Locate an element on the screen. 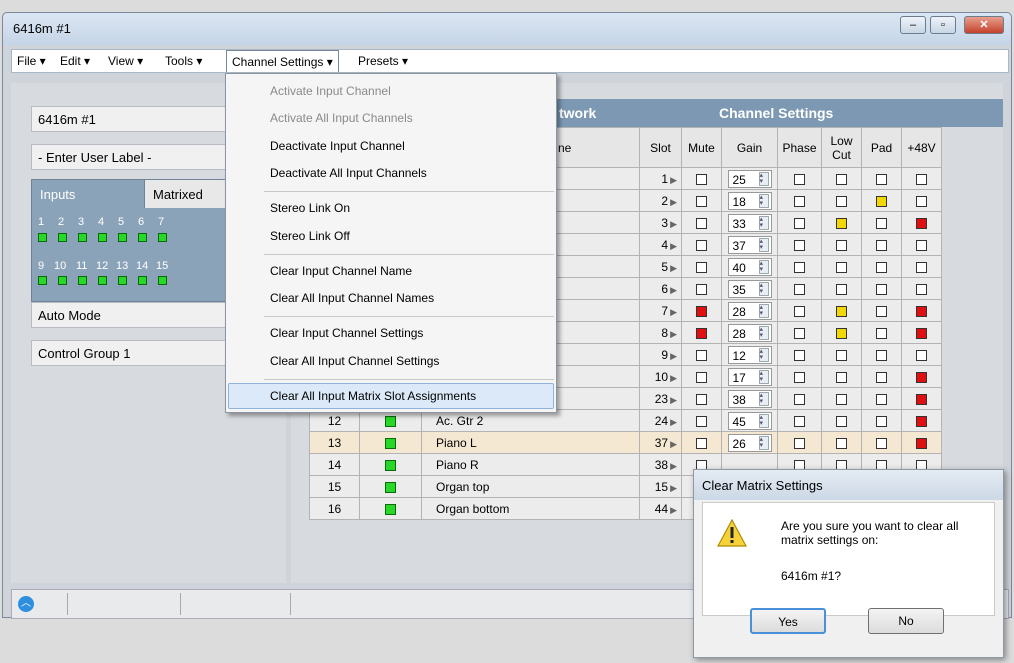 Image resolution: width=1014 pixels, height=663 pixels. menu-edit: Edit ▾ is located at coordinates (75, 61).